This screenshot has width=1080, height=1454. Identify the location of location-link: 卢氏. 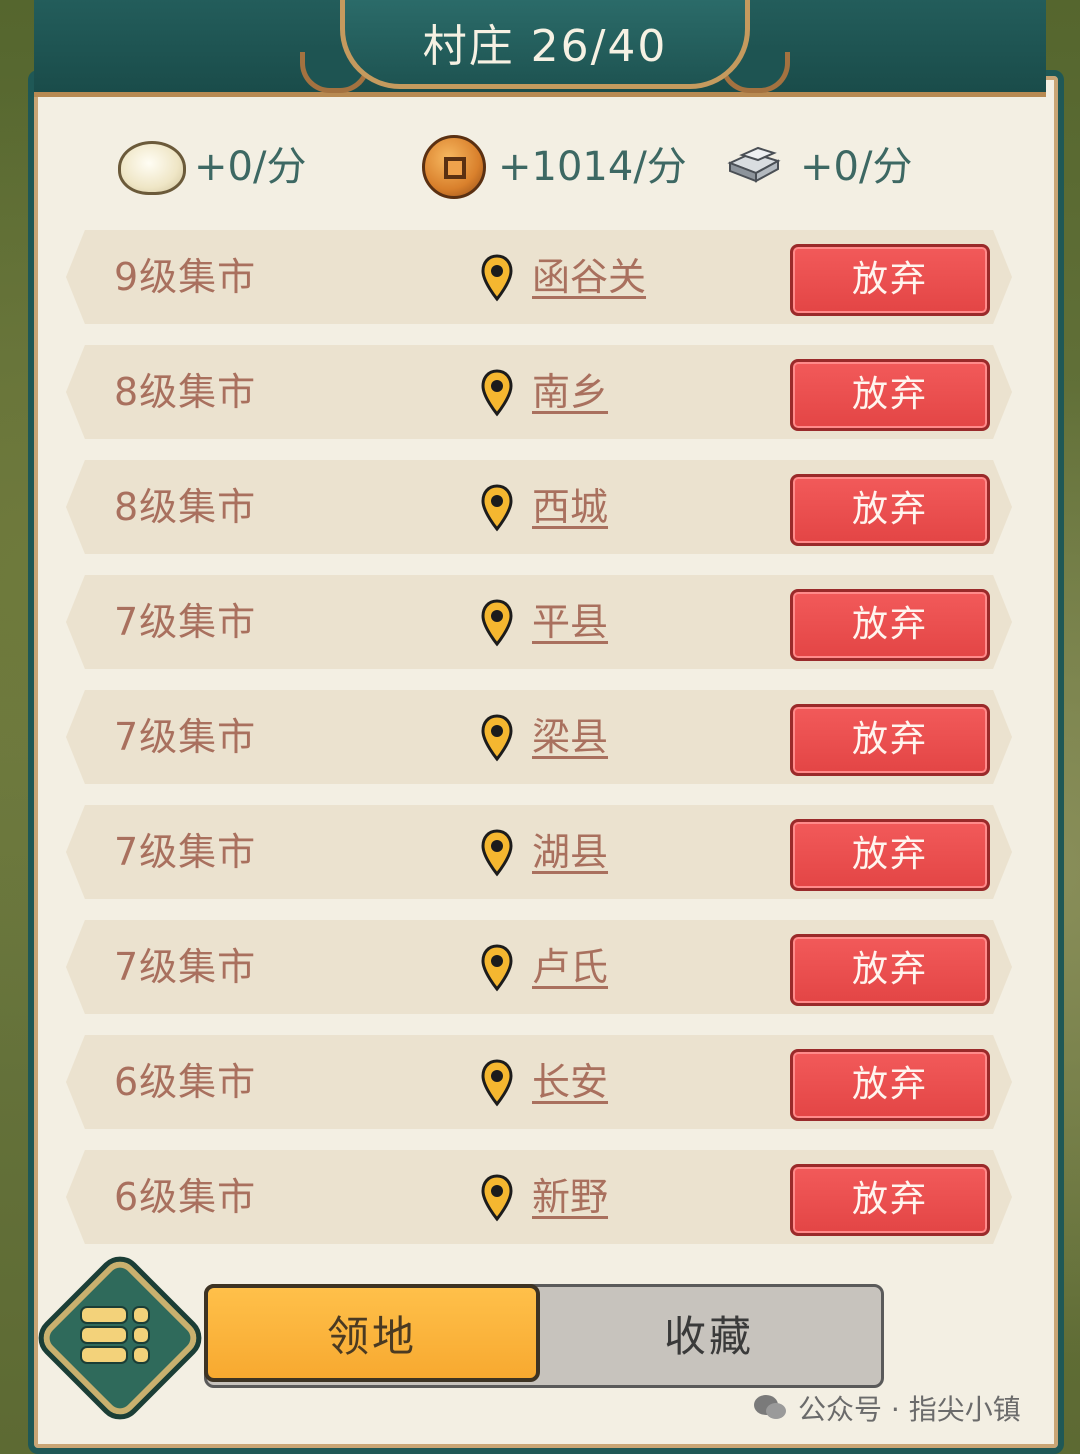
(570, 967).